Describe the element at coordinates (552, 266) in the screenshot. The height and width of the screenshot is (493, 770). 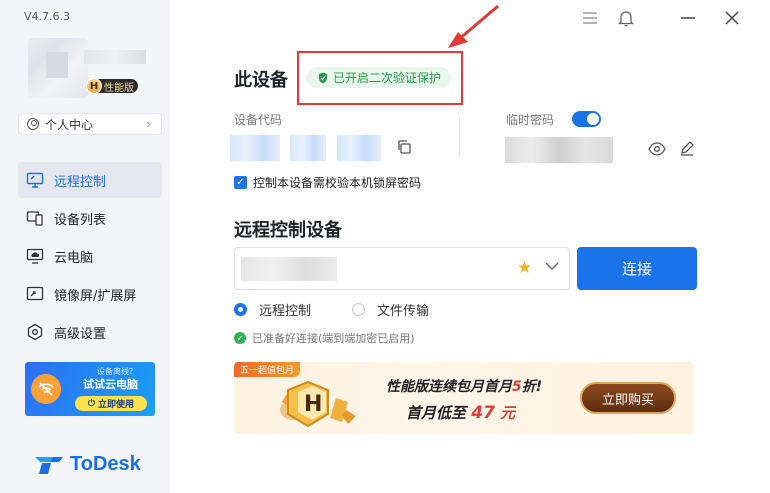
I see `chevron-down-icon` at that location.